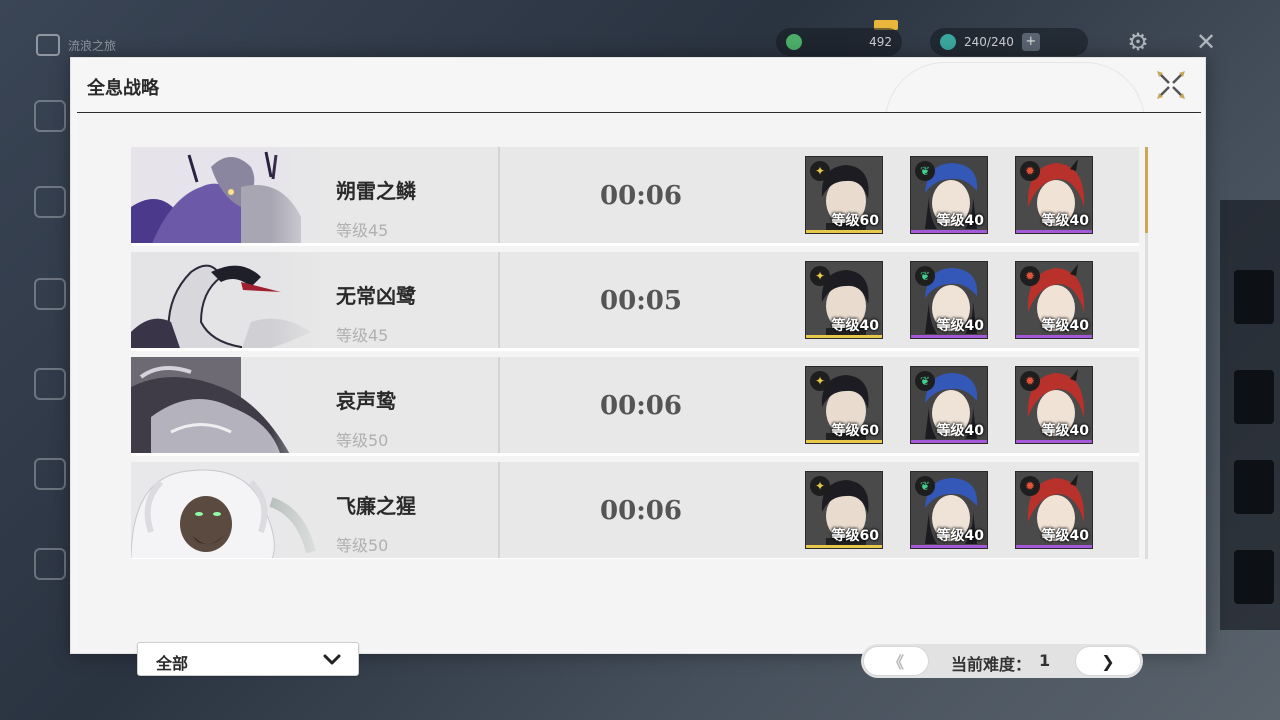 This screenshot has width=1280, height=720. What do you see at coordinates (948, 42) in the screenshot?
I see `energy-icon` at bounding box center [948, 42].